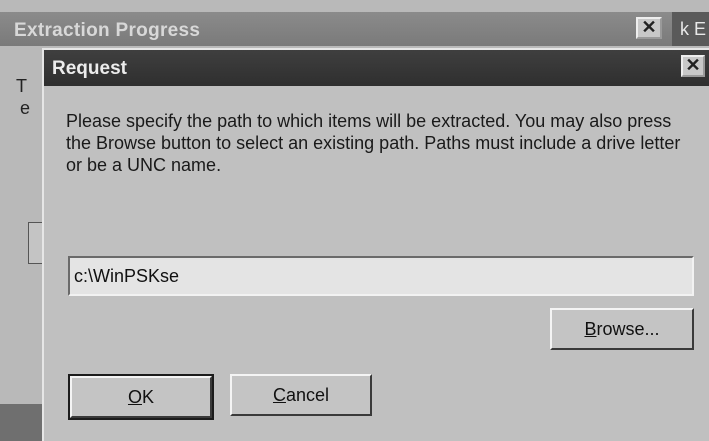  What do you see at coordinates (25, 108) in the screenshot?
I see `background-window-text-fragment: e` at bounding box center [25, 108].